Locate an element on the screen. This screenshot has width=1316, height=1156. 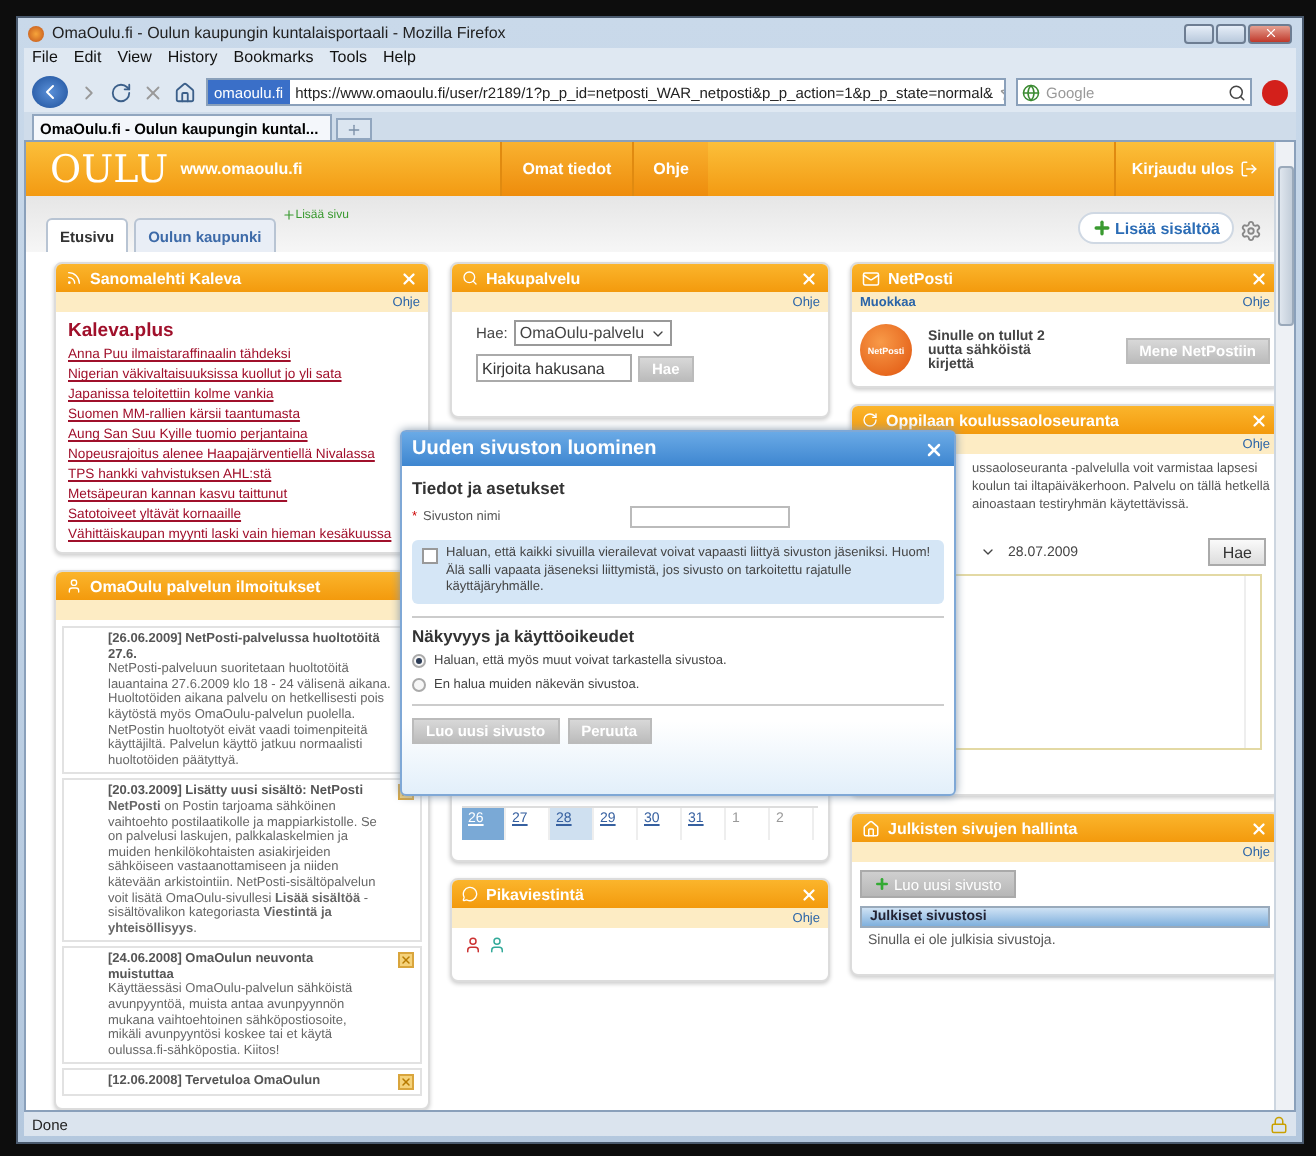
news-source: Kaleva.plus is located at coordinates (122, 331).